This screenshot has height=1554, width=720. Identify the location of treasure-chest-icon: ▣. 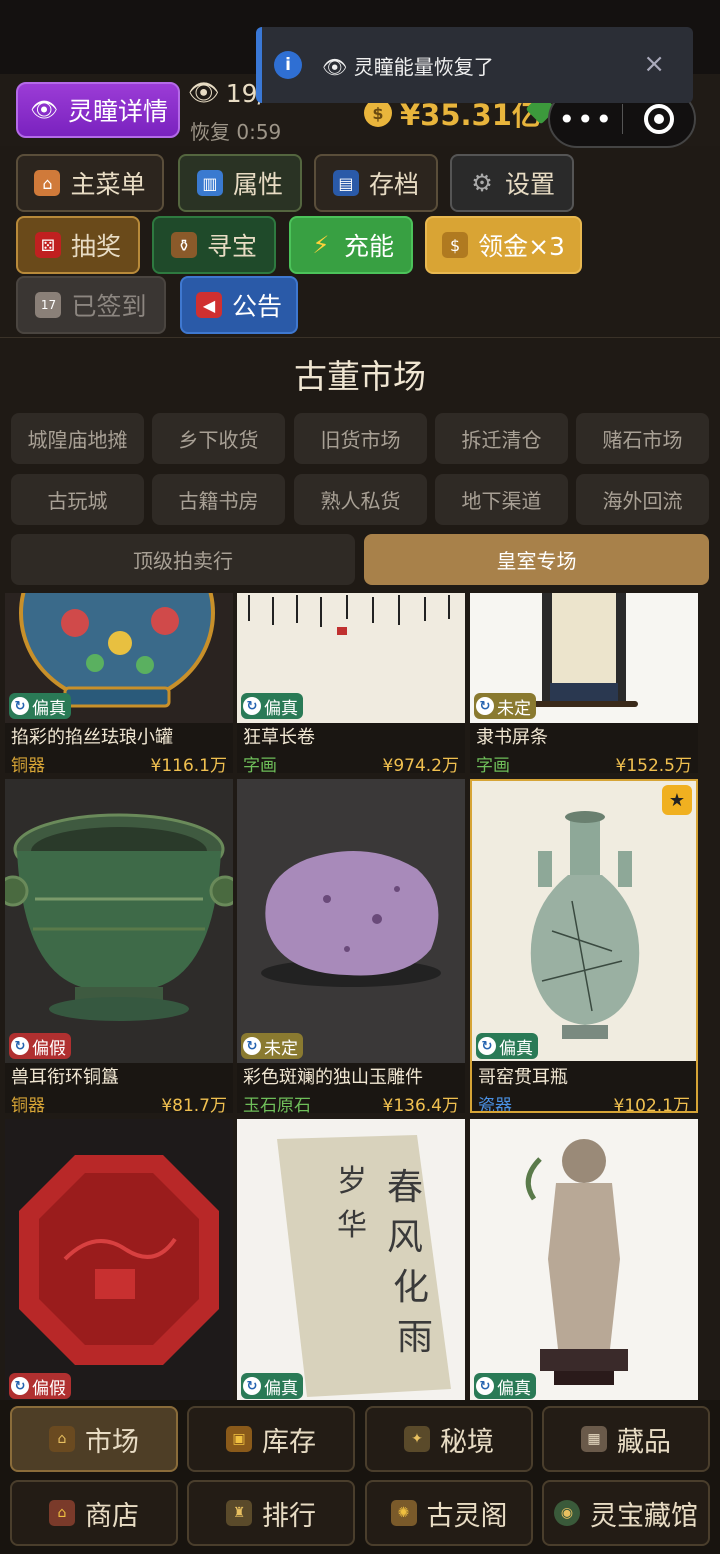
(239, 1439).